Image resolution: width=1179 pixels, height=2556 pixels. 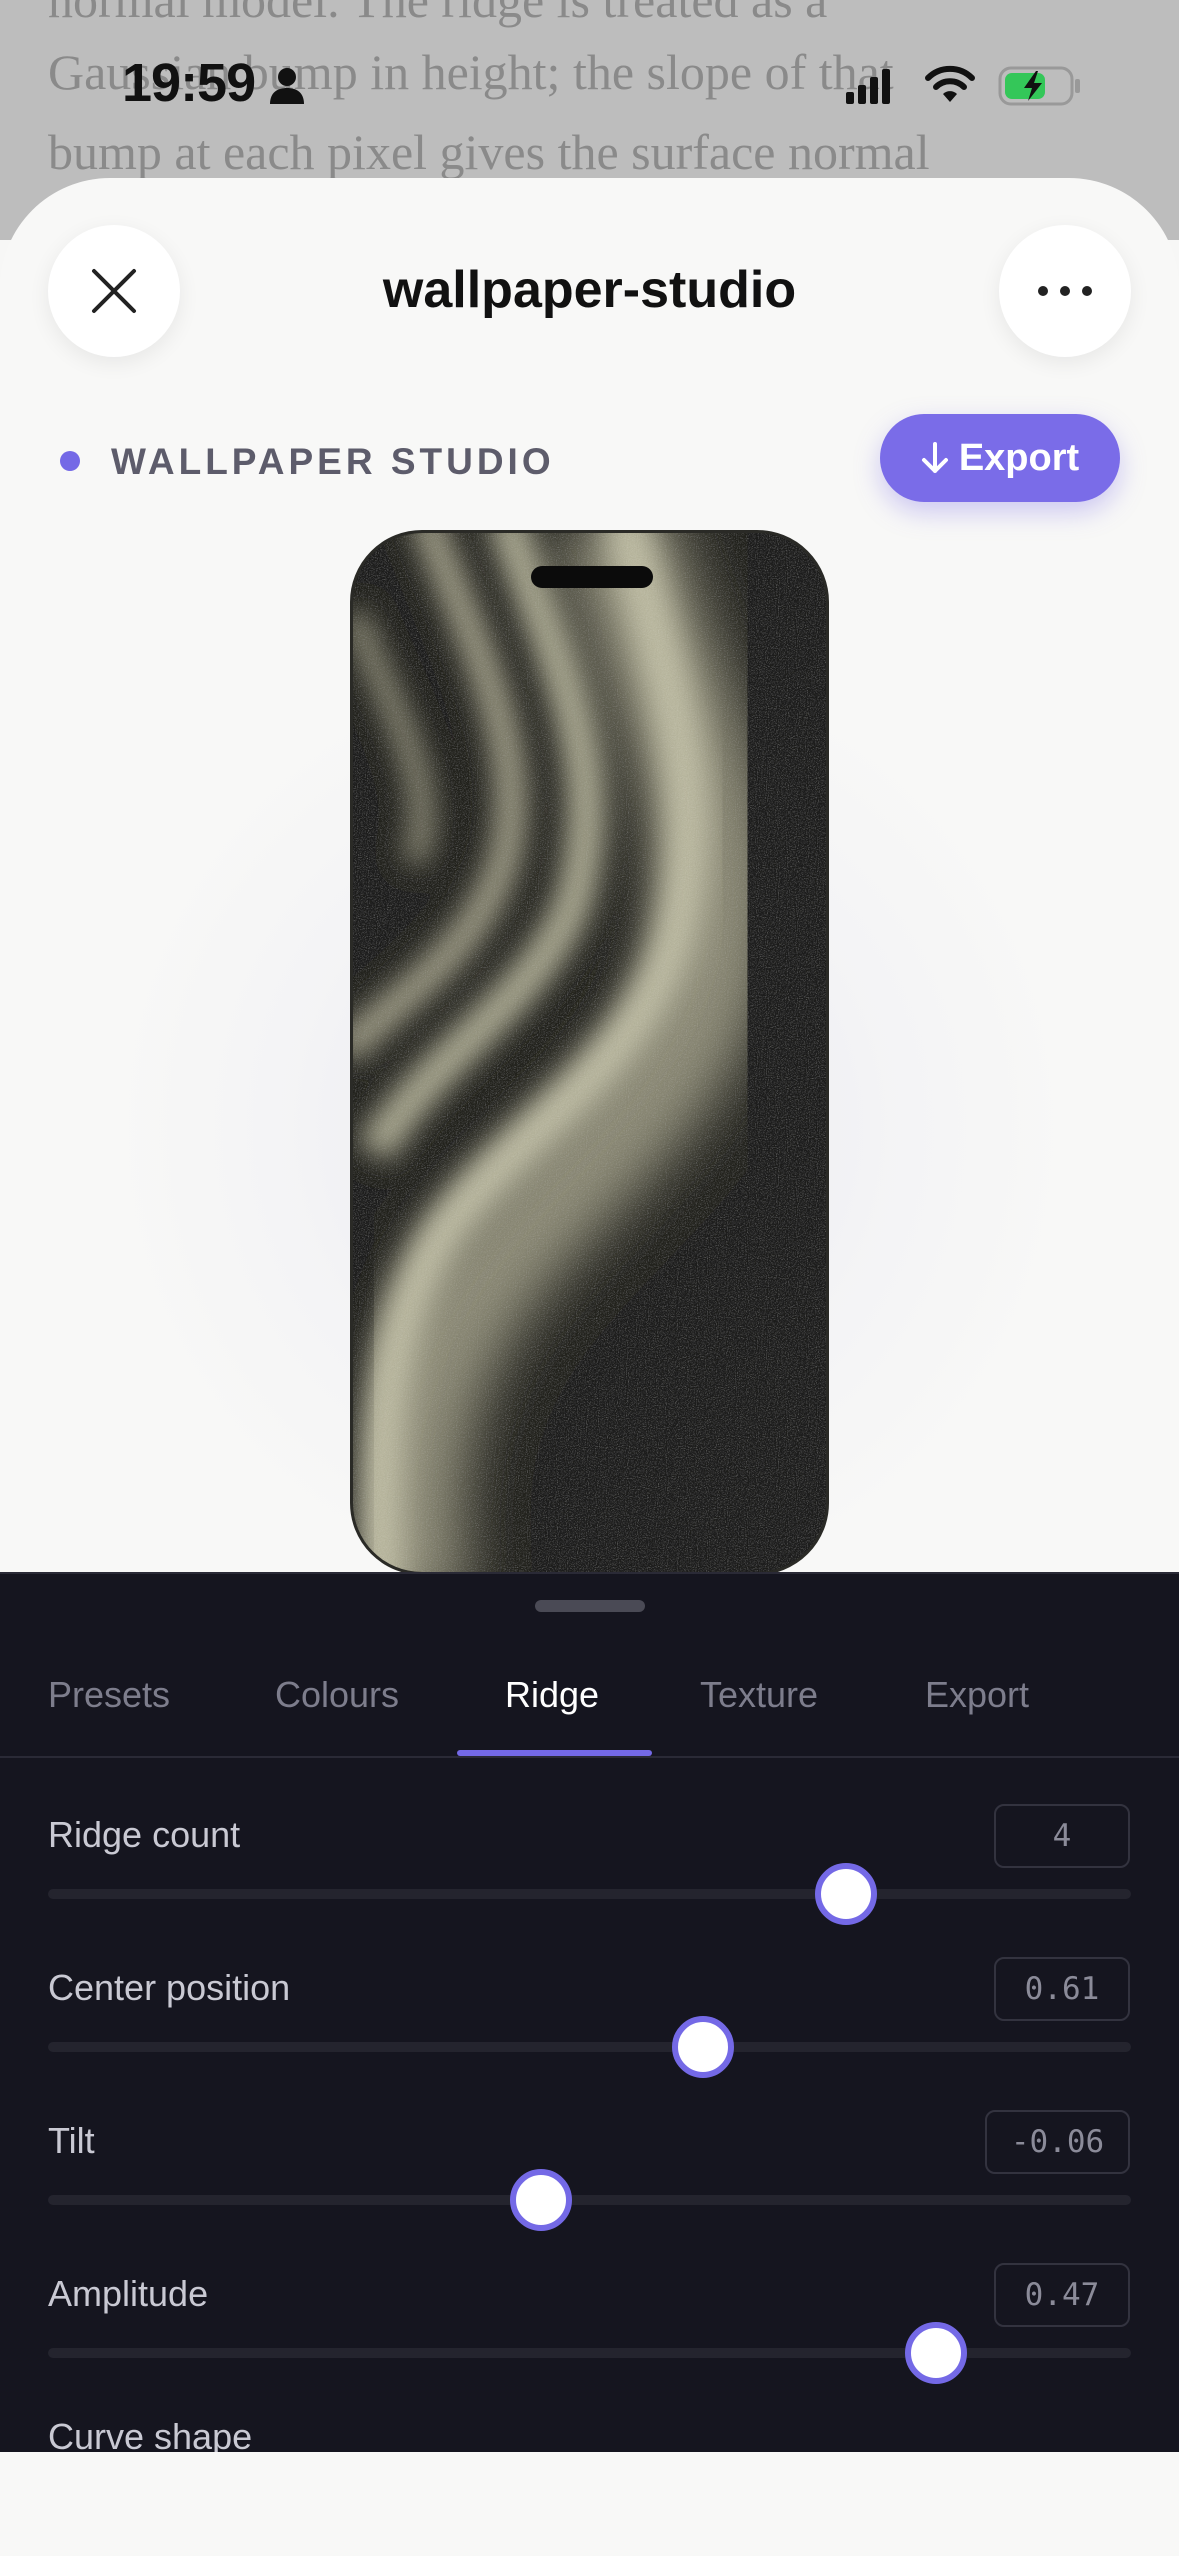 I want to click on ridge-count-value: 4, so click(x=1062, y=1836).